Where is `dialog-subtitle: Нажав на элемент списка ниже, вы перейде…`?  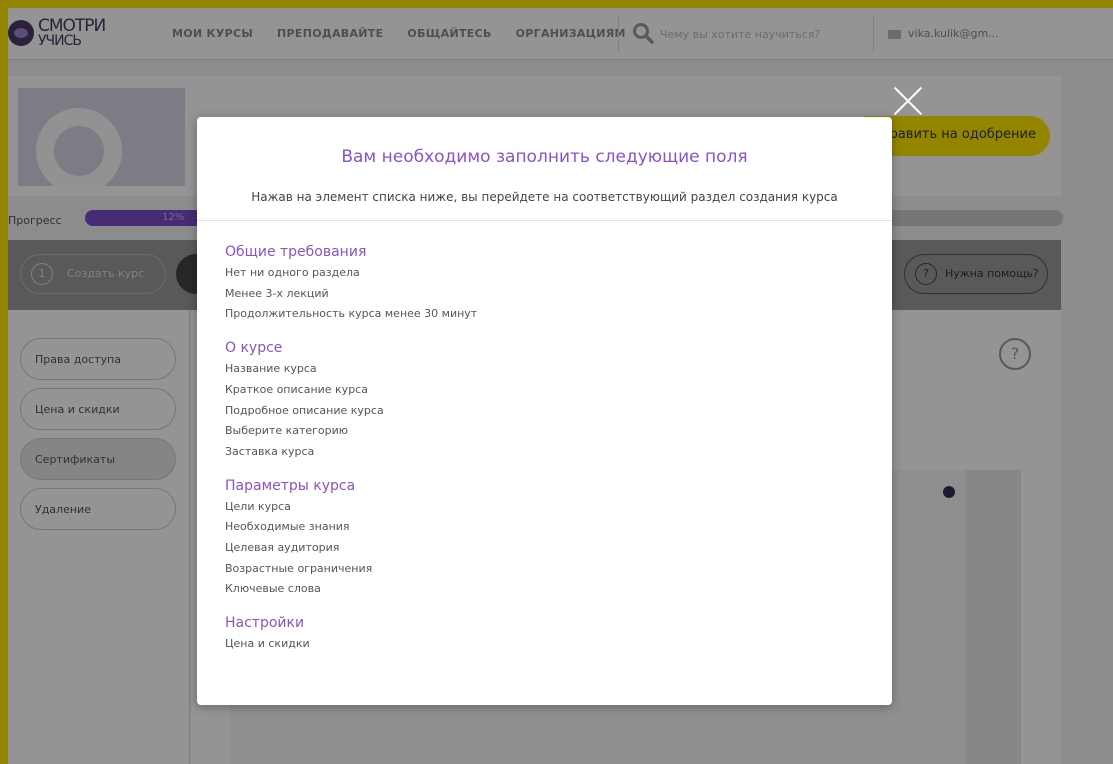
dialog-subtitle: Нажав на элемент списка ниже, вы перейде… is located at coordinates (544, 197).